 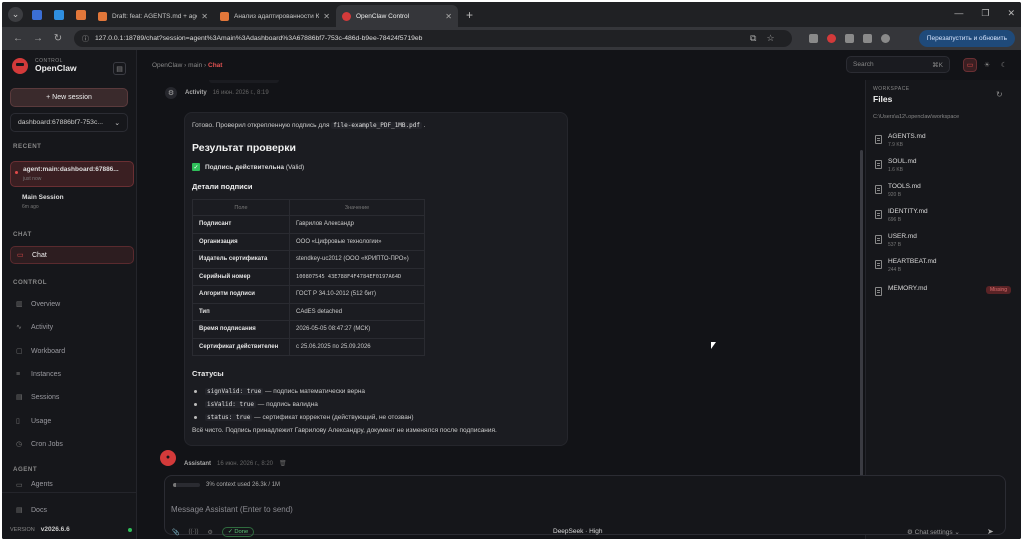 I want to click on collapse-sidebar-icon: ▤, so click(x=119, y=68).